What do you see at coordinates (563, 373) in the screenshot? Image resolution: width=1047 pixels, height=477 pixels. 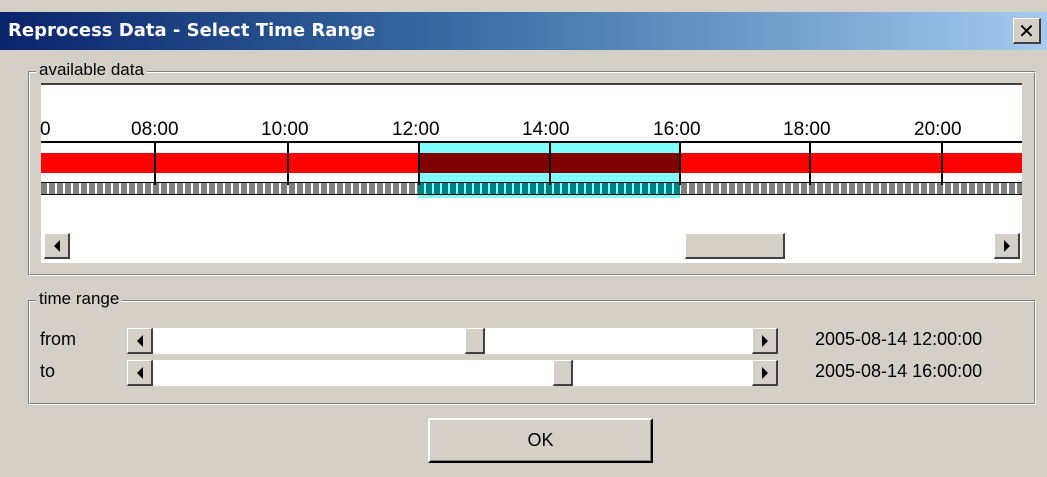 I see `to-slider-thumb` at bounding box center [563, 373].